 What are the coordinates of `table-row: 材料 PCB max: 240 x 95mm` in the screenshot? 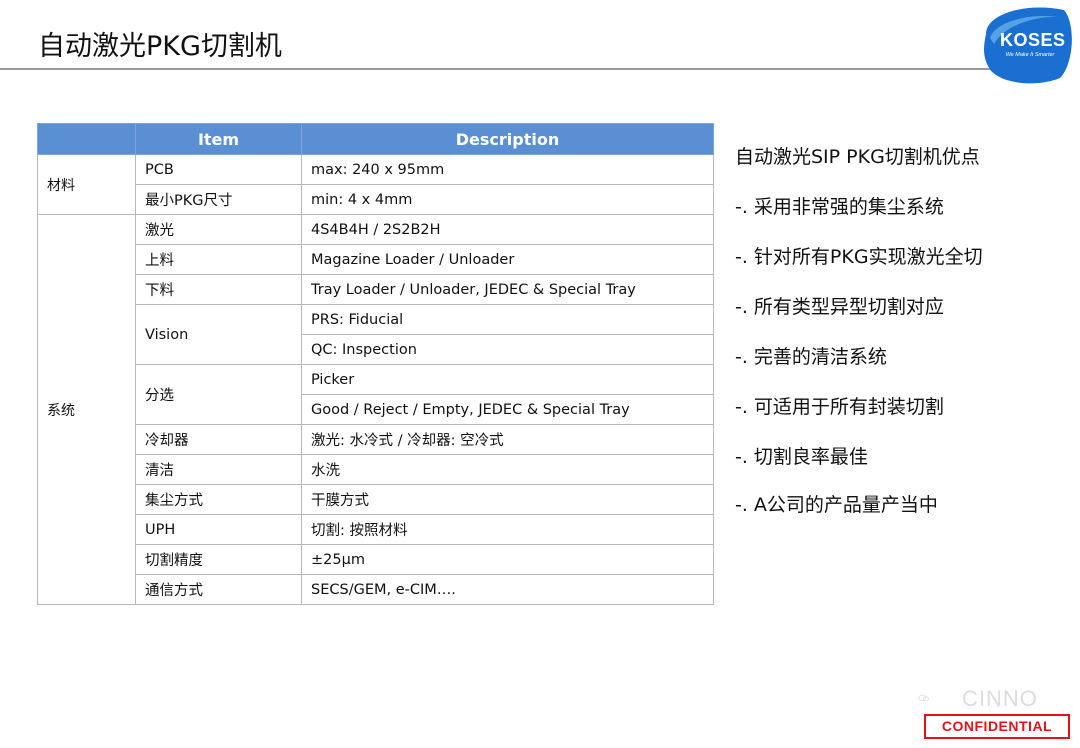 It's located at (375, 184).